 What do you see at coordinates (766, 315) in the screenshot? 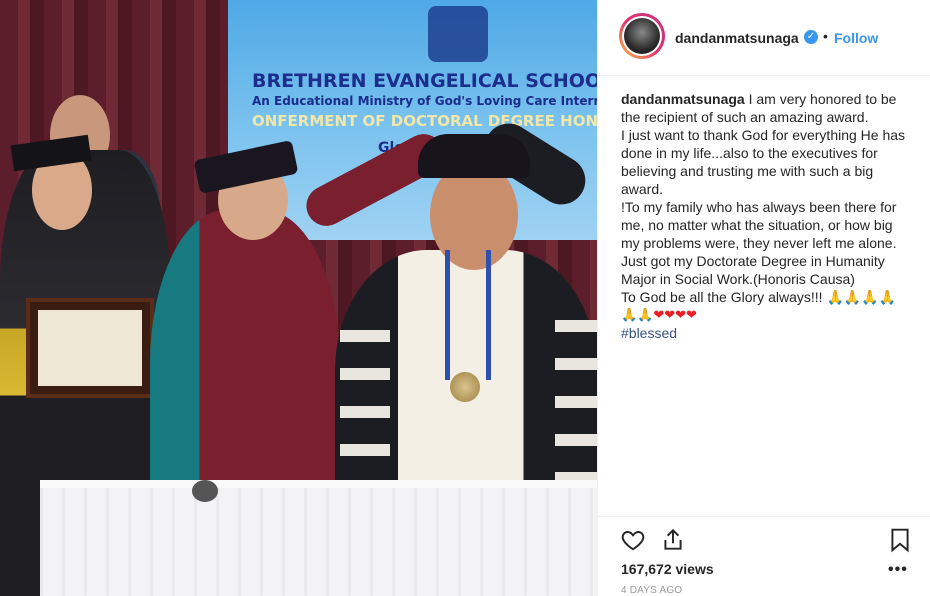
I see `emoji-row: 🙏🙏❤❤❤❤` at bounding box center [766, 315].